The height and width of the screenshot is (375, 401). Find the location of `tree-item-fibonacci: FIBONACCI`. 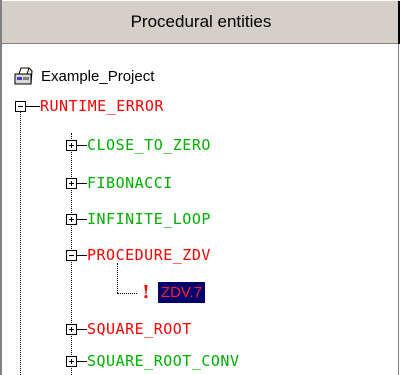

tree-item-fibonacci: FIBONACCI is located at coordinates (130, 183).